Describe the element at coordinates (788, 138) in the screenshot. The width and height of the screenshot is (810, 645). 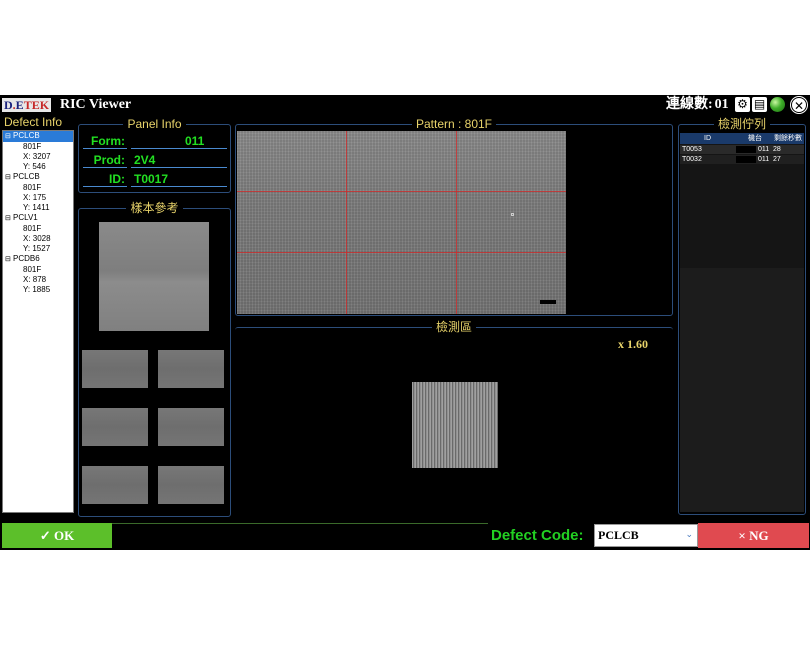
I see `queue-header-count: 剩餘秒數` at that location.